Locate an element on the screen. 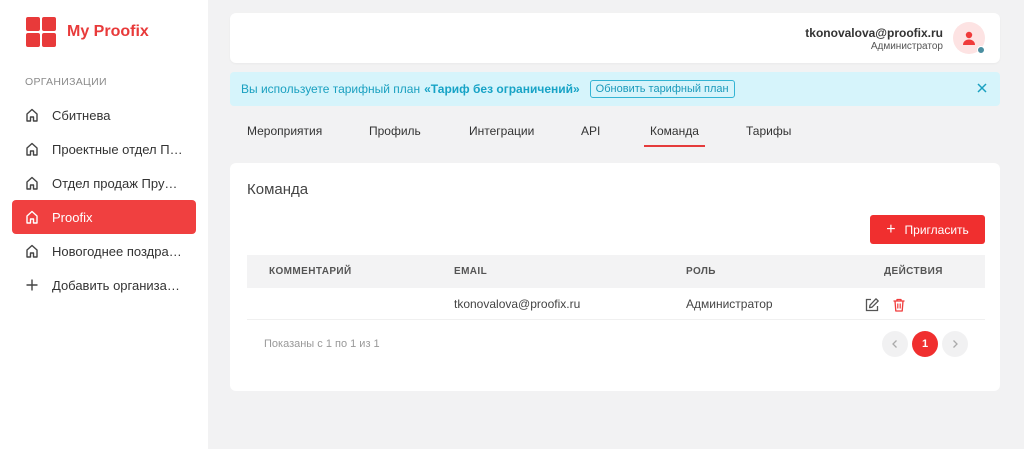 The height and width of the screenshot is (449, 1024). page-button-1: 1 is located at coordinates (925, 344).